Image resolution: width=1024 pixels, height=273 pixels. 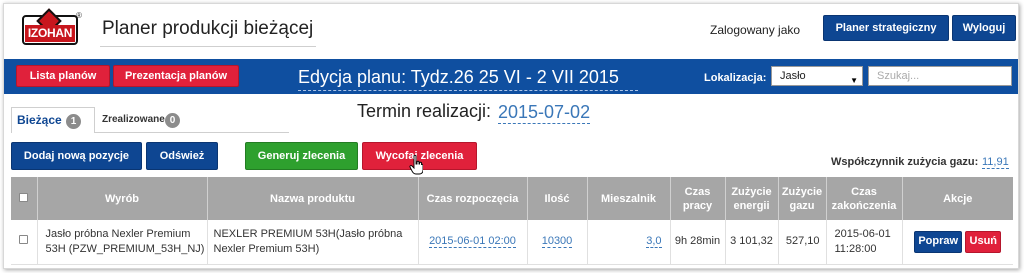 What do you see at coordinates (63, 76) in the screenshot?
I see `plans-list-button: Lista planów` at bounding box center [63, 76].